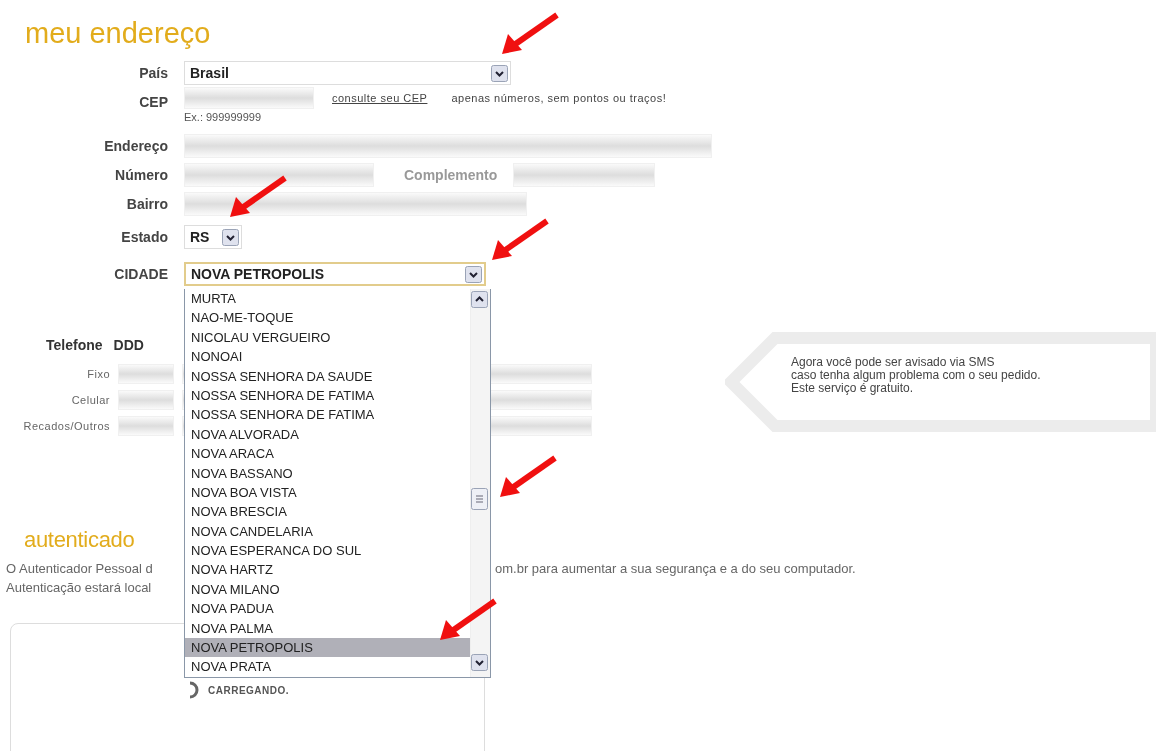 This screenshot has height=751, width=1156. What do you see at coordinates (327, 434) in the screenshot?
I see `city-option: NOVA ALVORADA` at bounding box center [327, 434].